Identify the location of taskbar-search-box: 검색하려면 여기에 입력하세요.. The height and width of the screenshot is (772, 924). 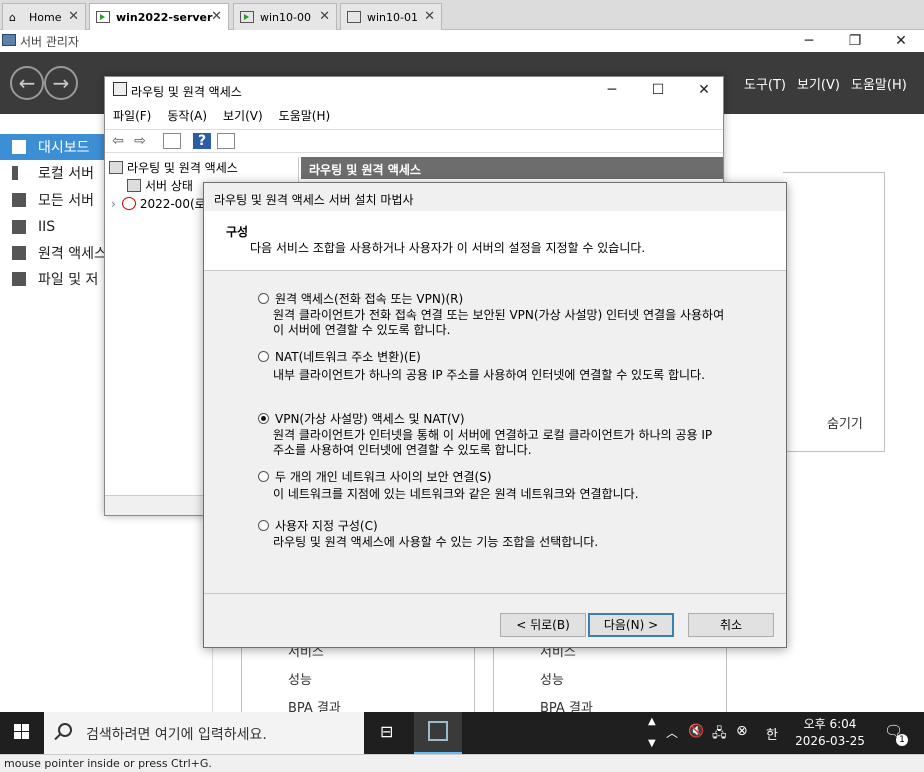
(204, 733).